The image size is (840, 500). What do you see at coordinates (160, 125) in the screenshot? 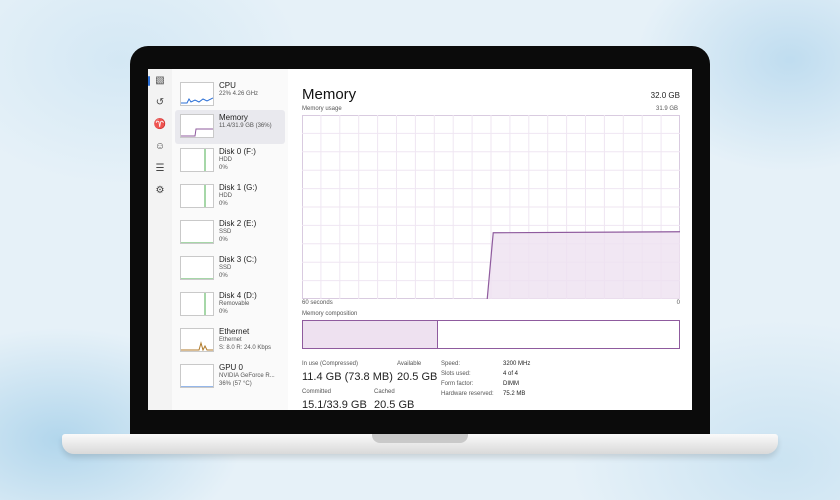
I see `startup-icon: ♈` at bounding box center [160, 125].